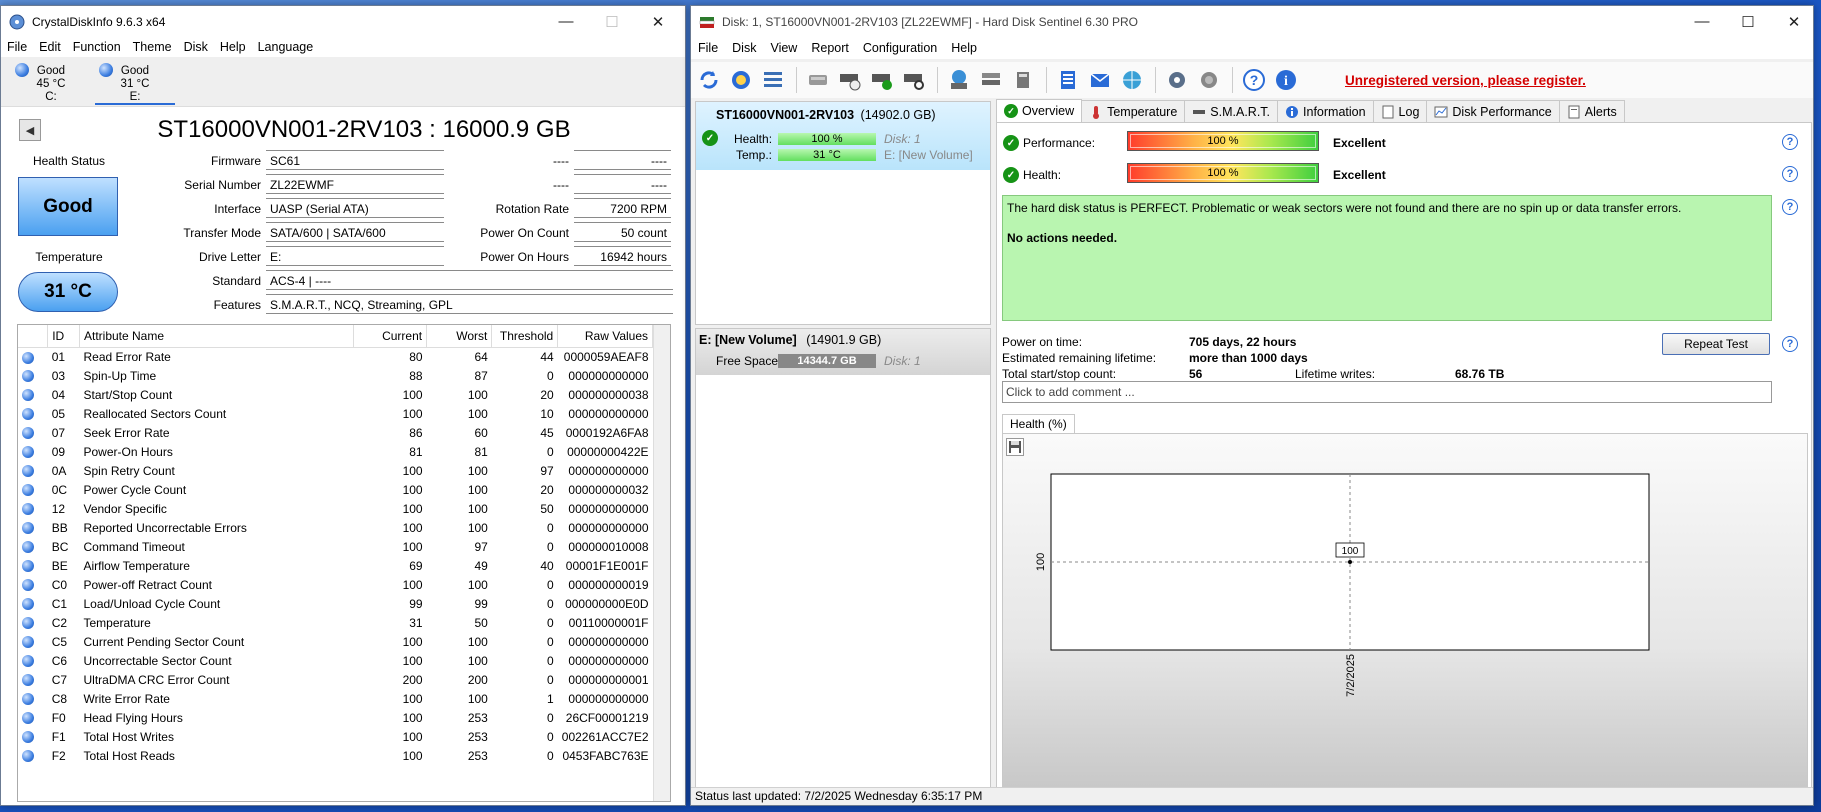 The height and width of the screenshot is (812, 1821). Describe the element at coordinates (117, 622) in the screenshot. I see `attr-name: Temperature` at that location.